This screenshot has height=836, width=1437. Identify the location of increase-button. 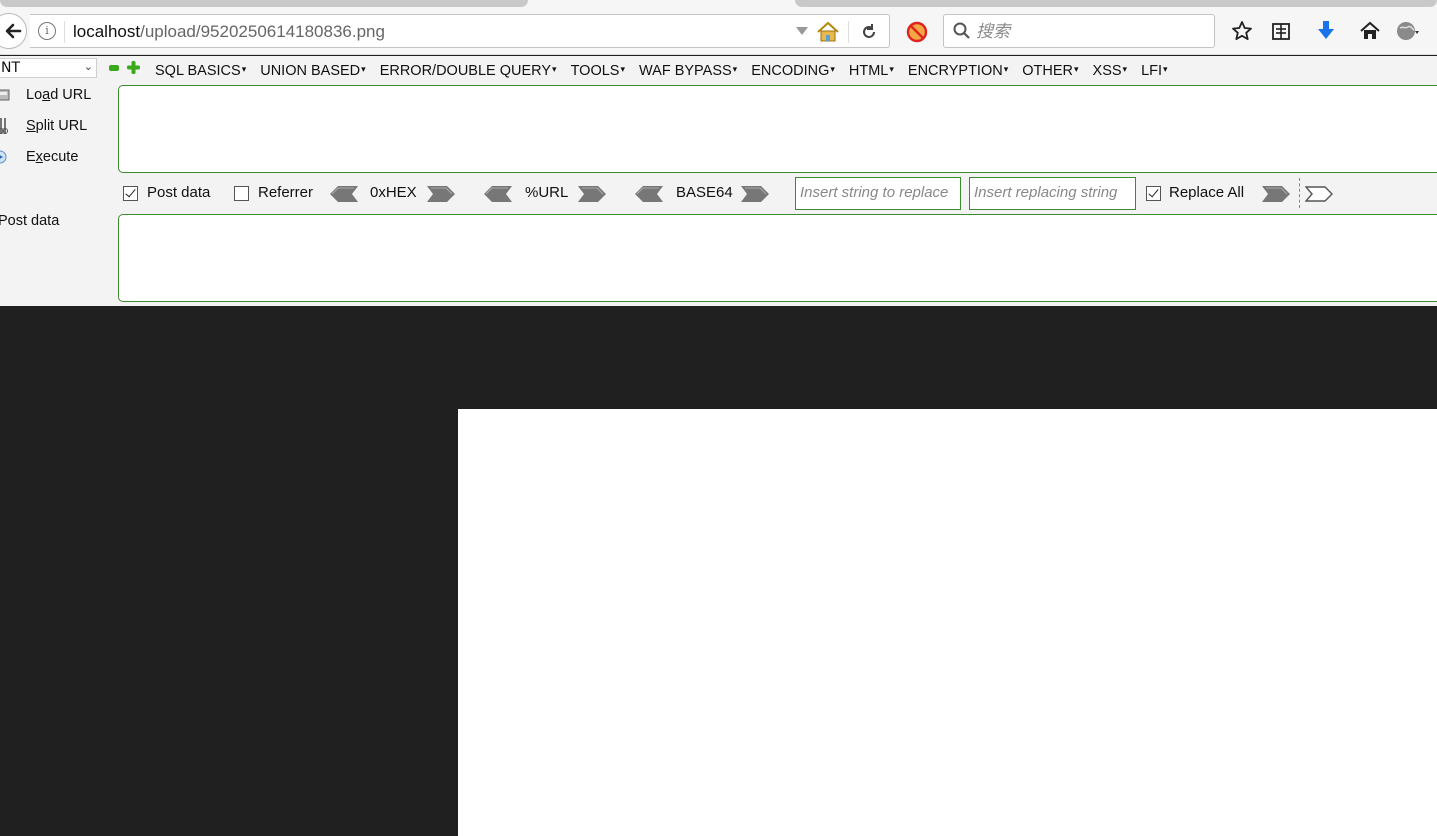
(133, 67).